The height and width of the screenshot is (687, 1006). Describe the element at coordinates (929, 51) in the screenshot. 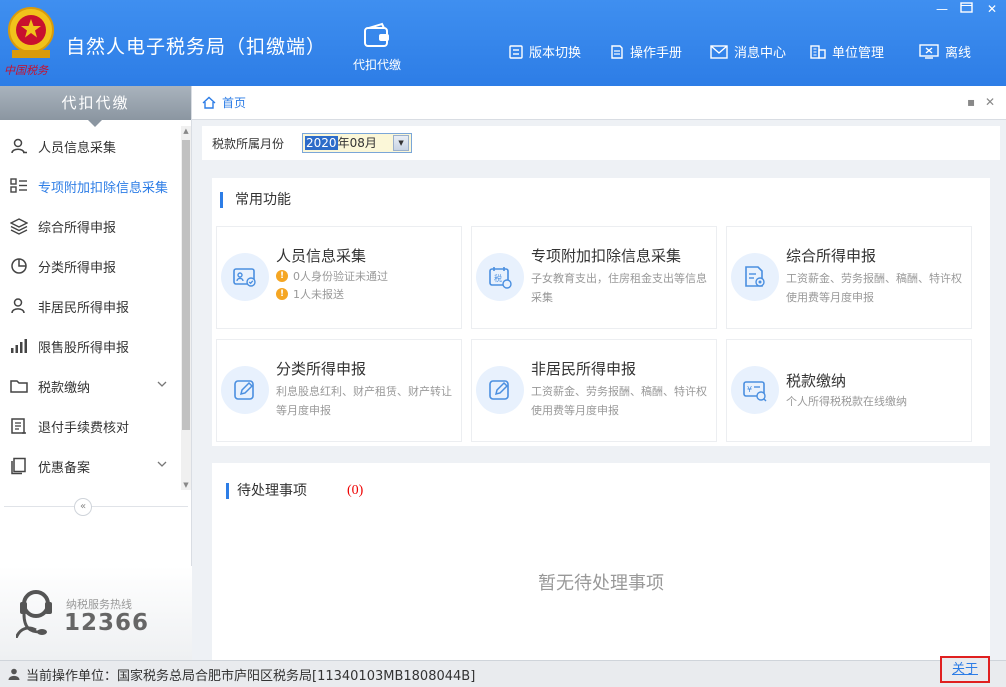

I see `offline-icon` at that location.